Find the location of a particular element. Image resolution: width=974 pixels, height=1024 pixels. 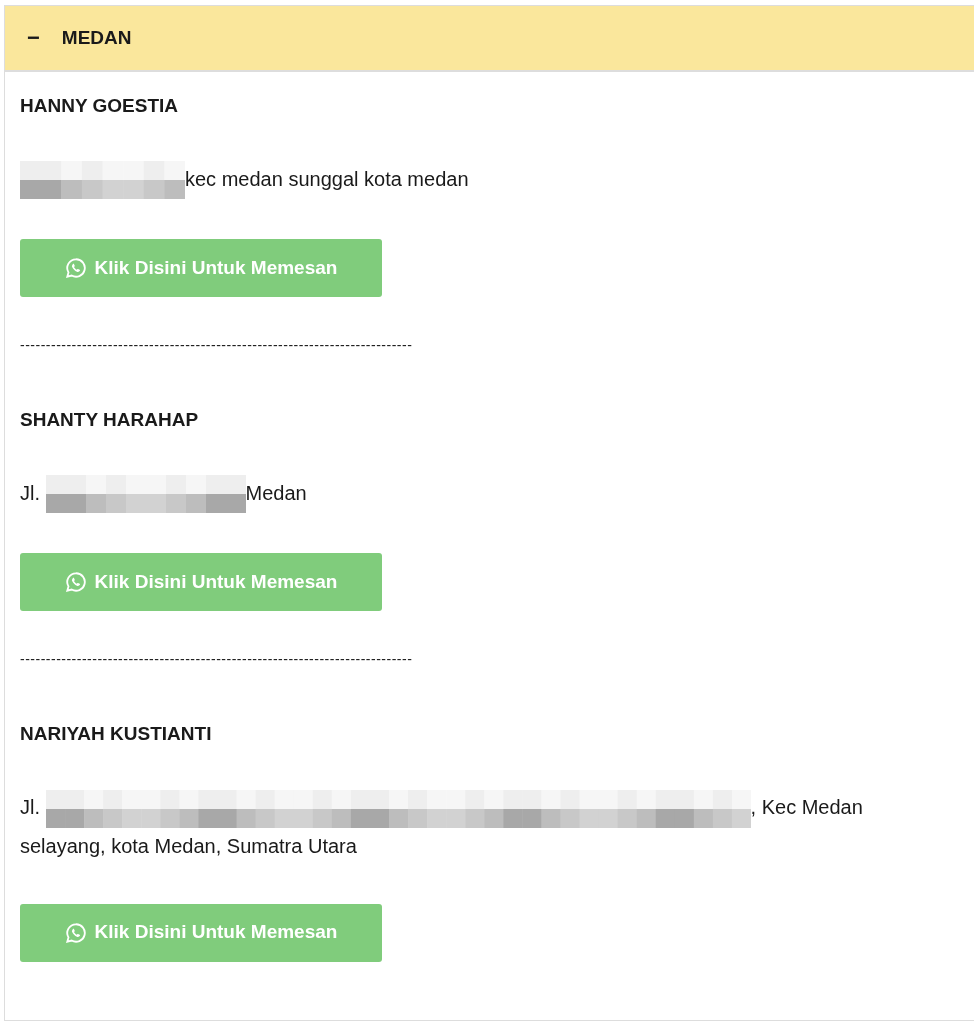

section-header: − MEDAN is located at coordinates (489, 39).